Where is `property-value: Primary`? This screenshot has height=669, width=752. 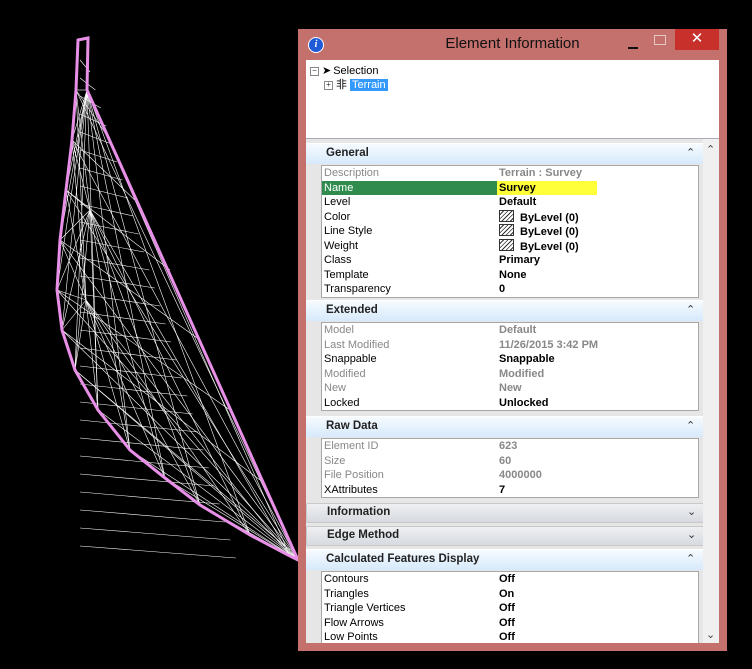 property-value: Primary is located at coordinates (519, 260).